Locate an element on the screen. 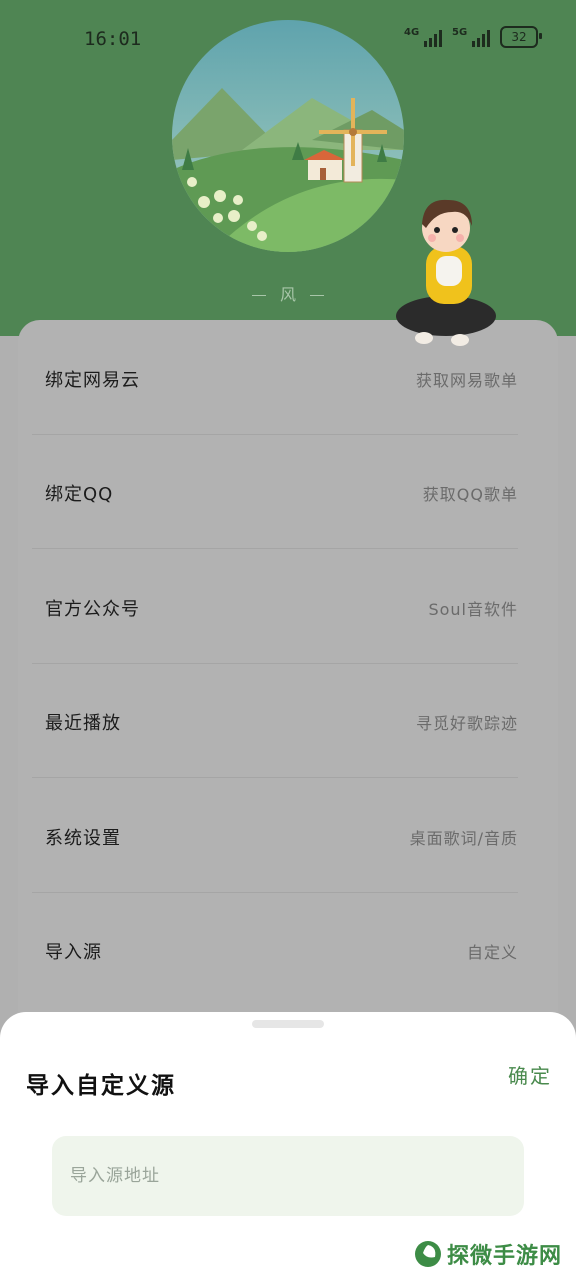 The width and height of the screenshot is (576, 1280). menu-item-label: 导入源 is located at coordinates (73, 952).